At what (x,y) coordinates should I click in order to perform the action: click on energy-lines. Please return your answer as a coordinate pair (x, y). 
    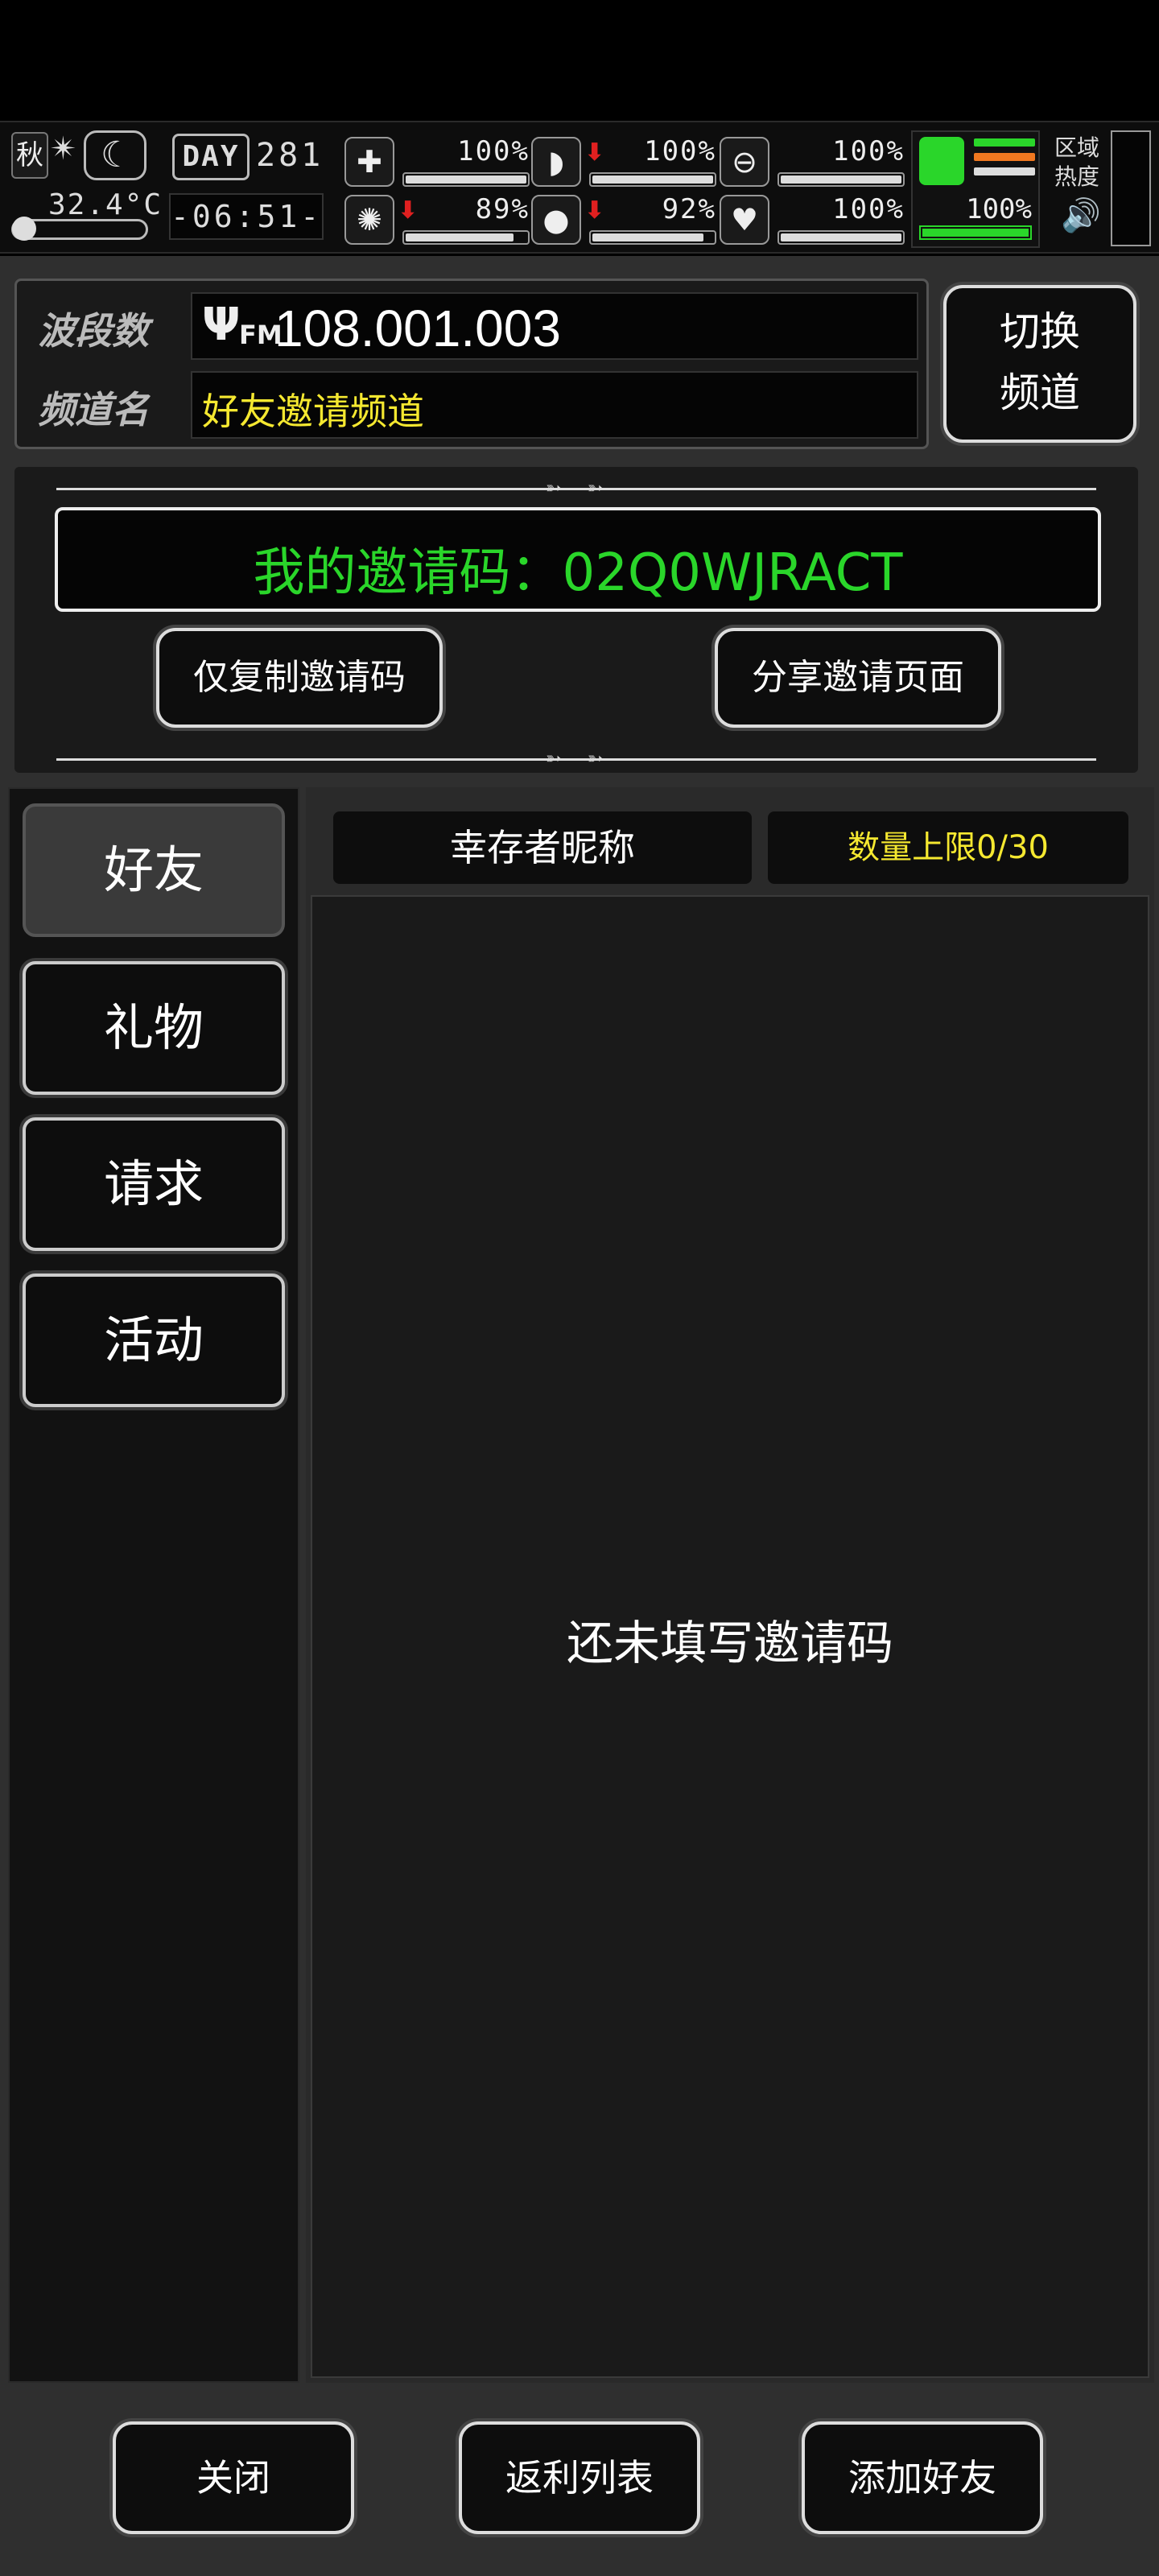
    Looking at the image, I should click on (1004, 160).